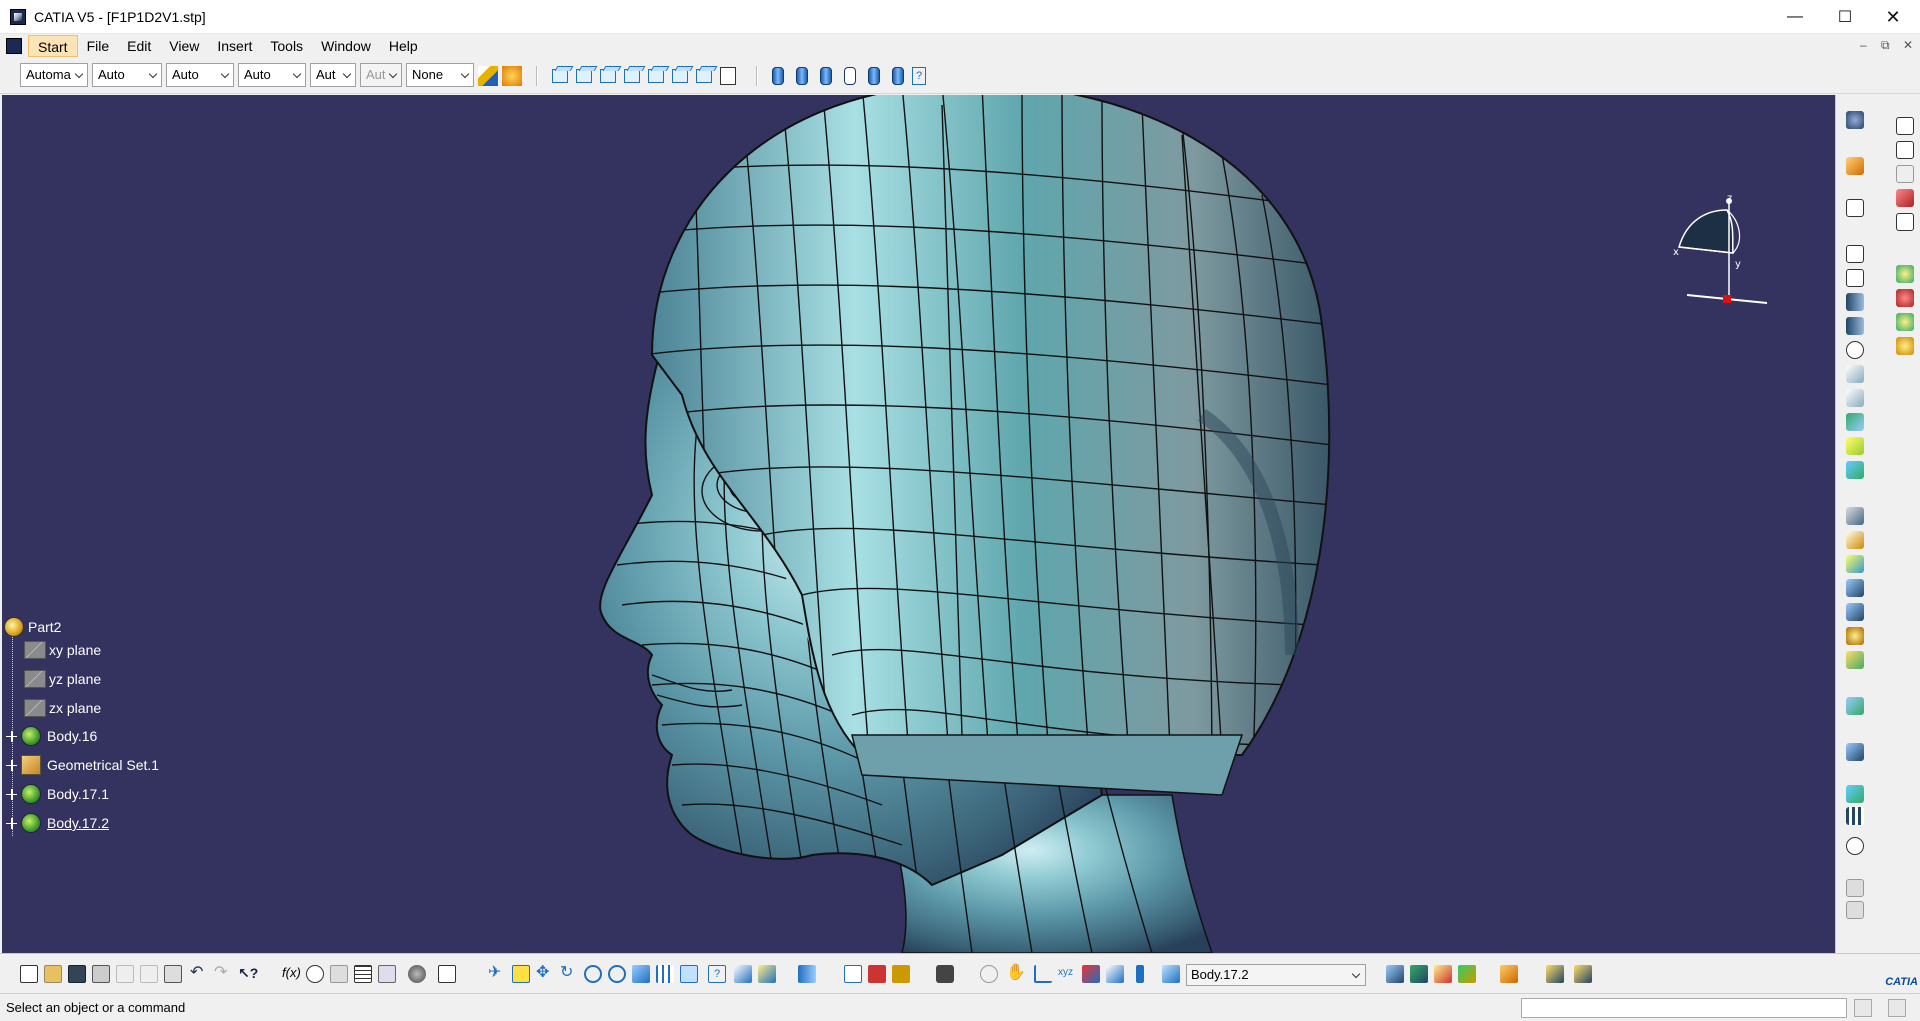  I want to click on translation-icon, so click(1855, 706).